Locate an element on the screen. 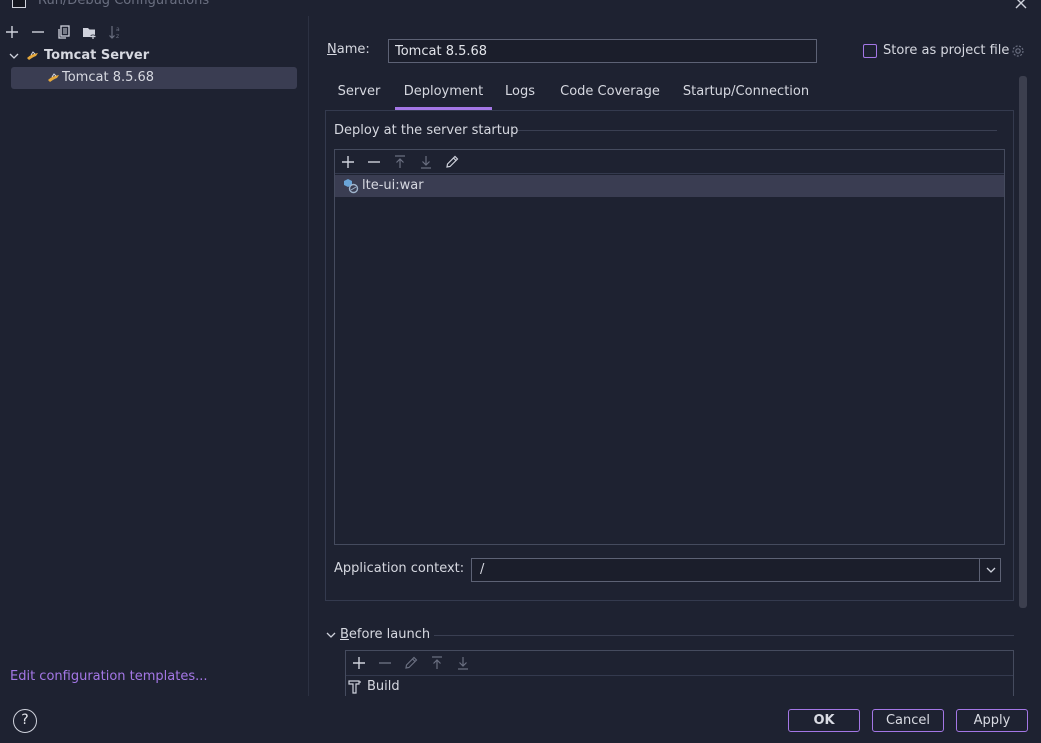  tree-item-label: Tomcat 8.5.68 is located at coordinates (108, 77).